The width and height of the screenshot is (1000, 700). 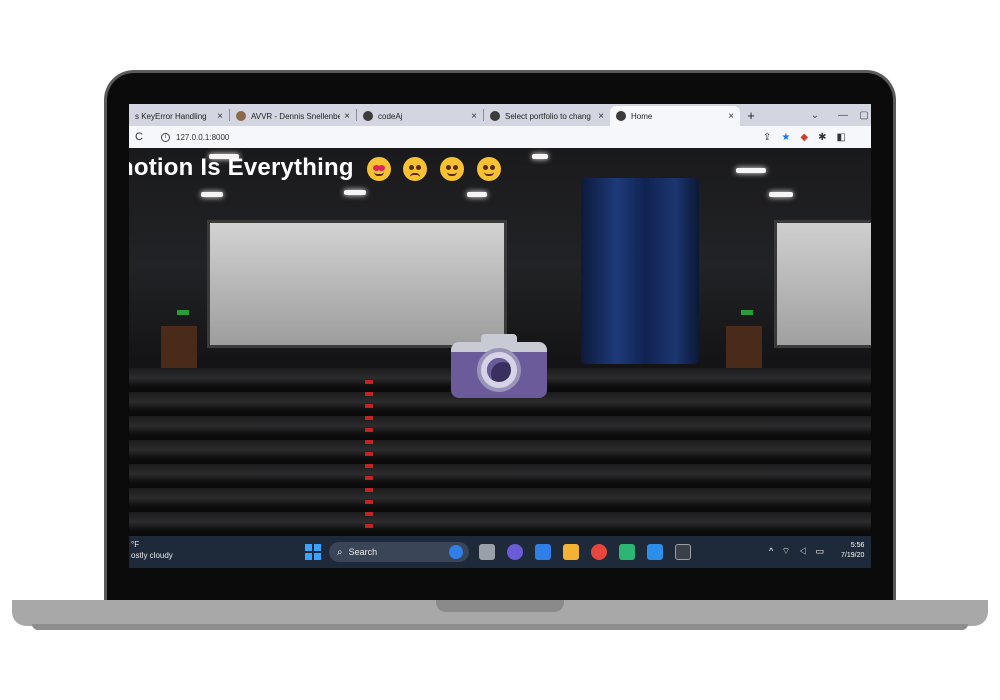 I want to click on tab-home: Home ×, so click(x=675, y=116).